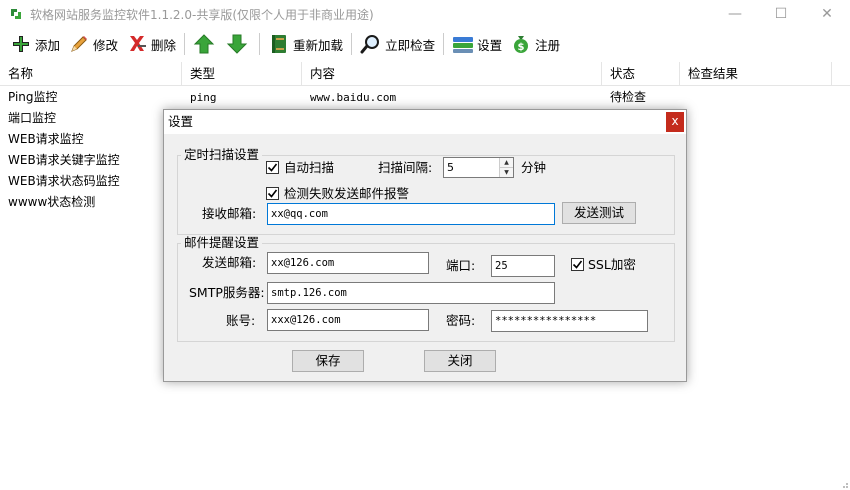  What do you see at coordinates (735, 14) in the screenshot?
I see `minimize-button: —` at bounding box center [735, 14].